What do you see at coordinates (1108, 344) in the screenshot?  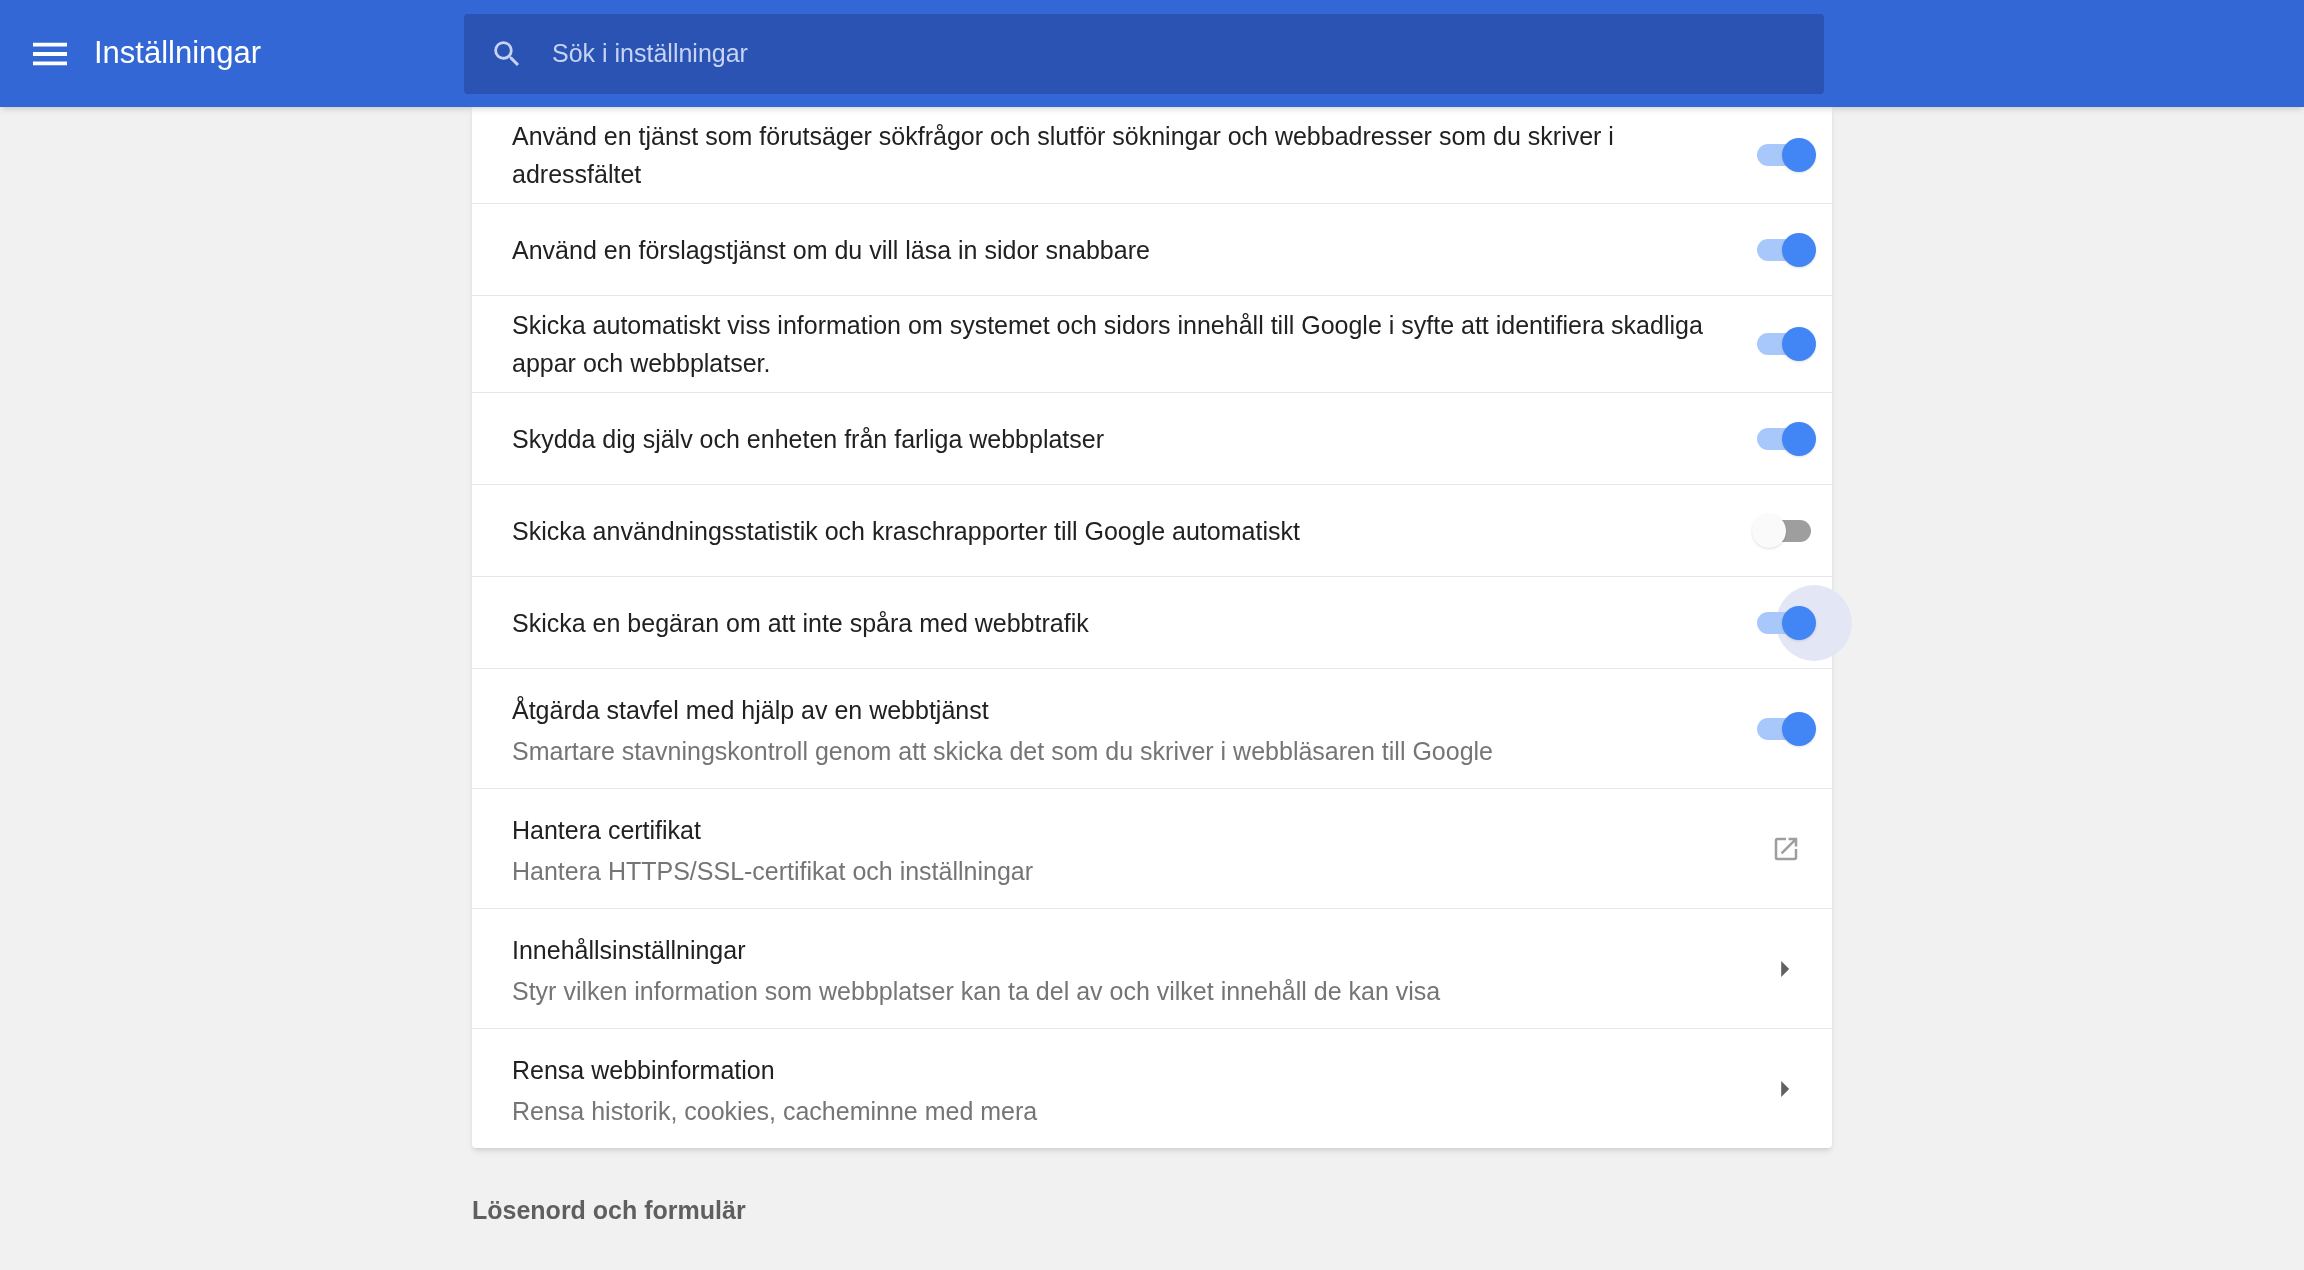 I see `setting-label: Skicka automatiskt viss information om systemet och sidors innehåll till Google i syfte att identifiera skadliga appar och webbplatser.` at bounding box center [1108, 344].